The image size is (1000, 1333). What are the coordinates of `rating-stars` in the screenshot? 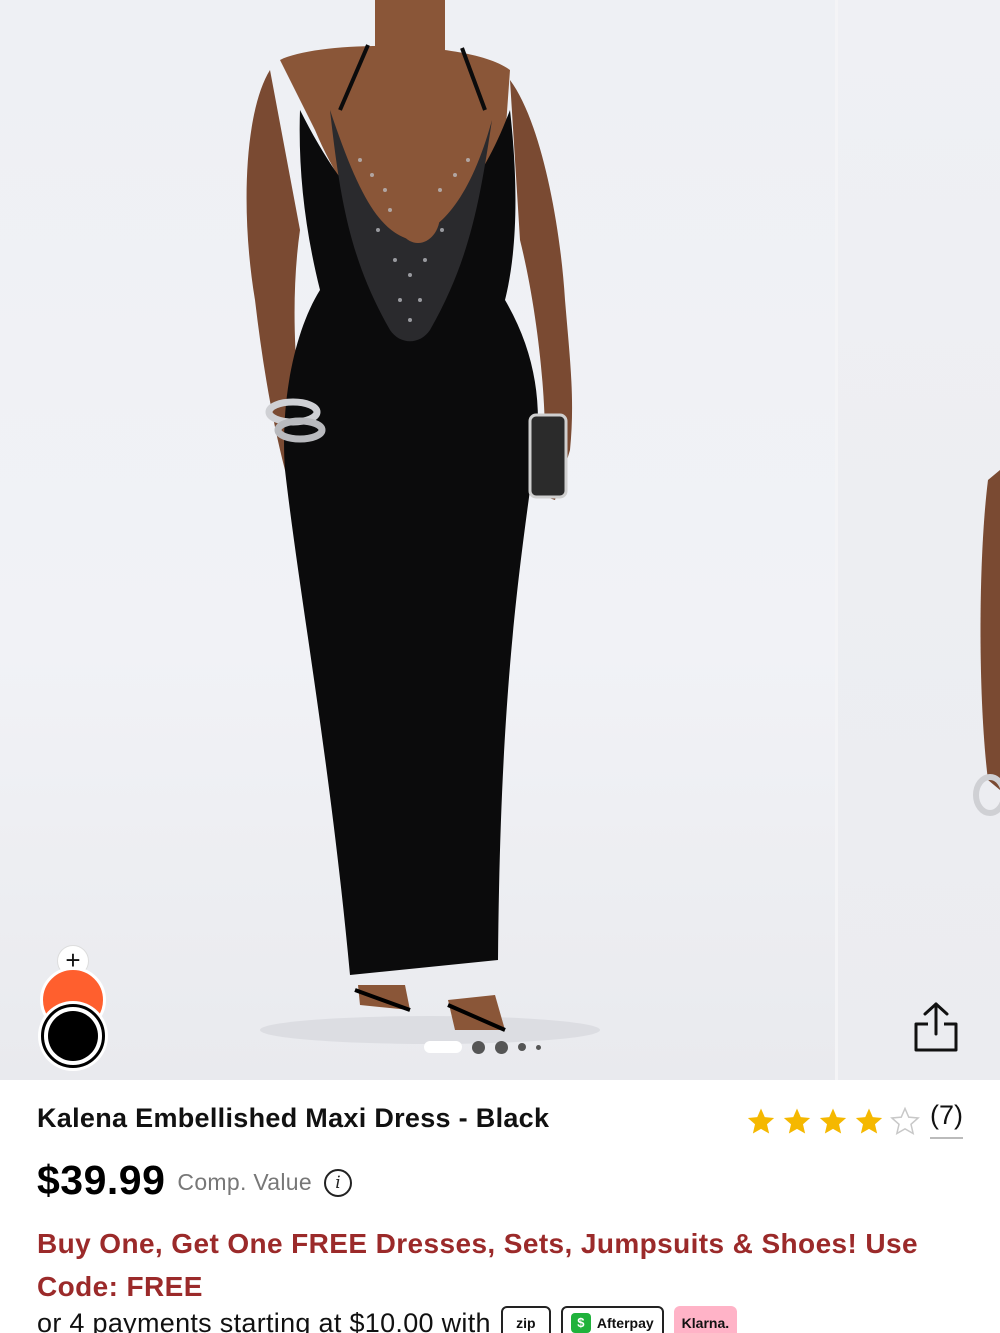 It's located at (833, 1121).